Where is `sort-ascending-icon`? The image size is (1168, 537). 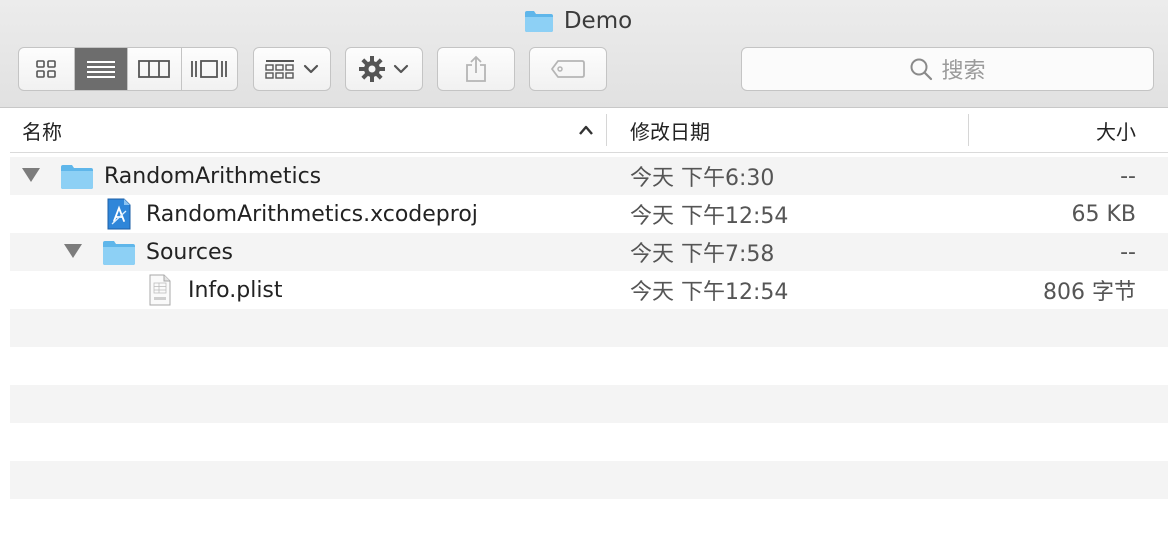 sort-ascending-icon is located at coordinates (586, 130).